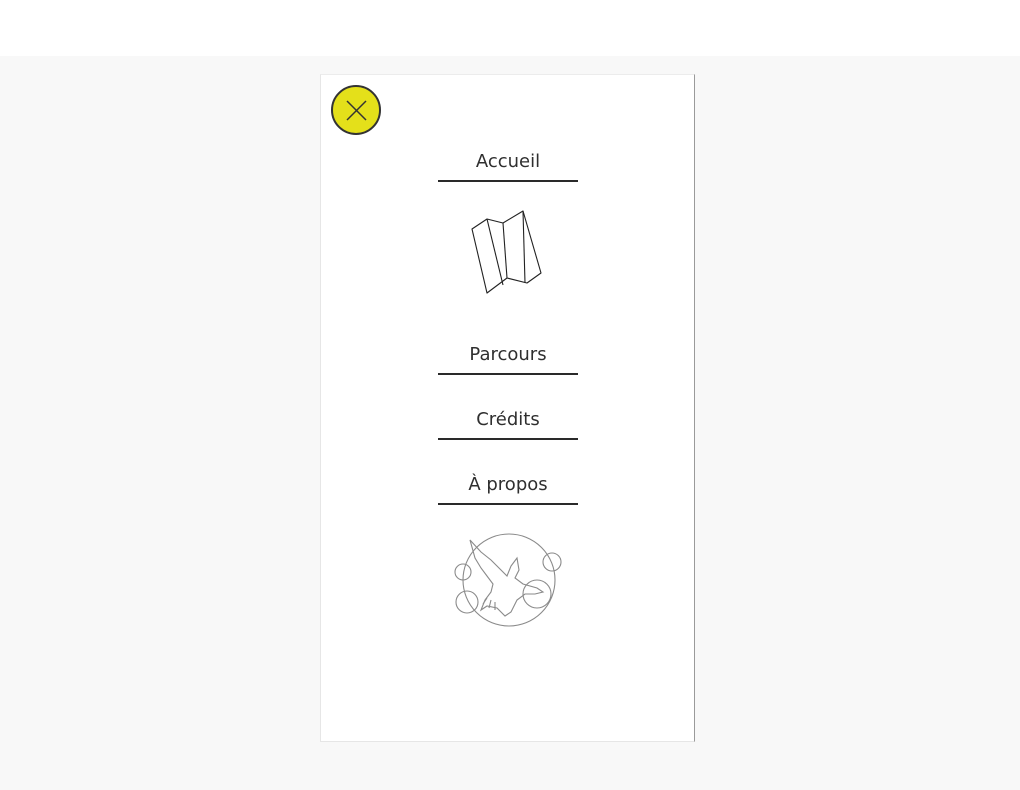  I want to click on close-menu-button, so click(356, 110).